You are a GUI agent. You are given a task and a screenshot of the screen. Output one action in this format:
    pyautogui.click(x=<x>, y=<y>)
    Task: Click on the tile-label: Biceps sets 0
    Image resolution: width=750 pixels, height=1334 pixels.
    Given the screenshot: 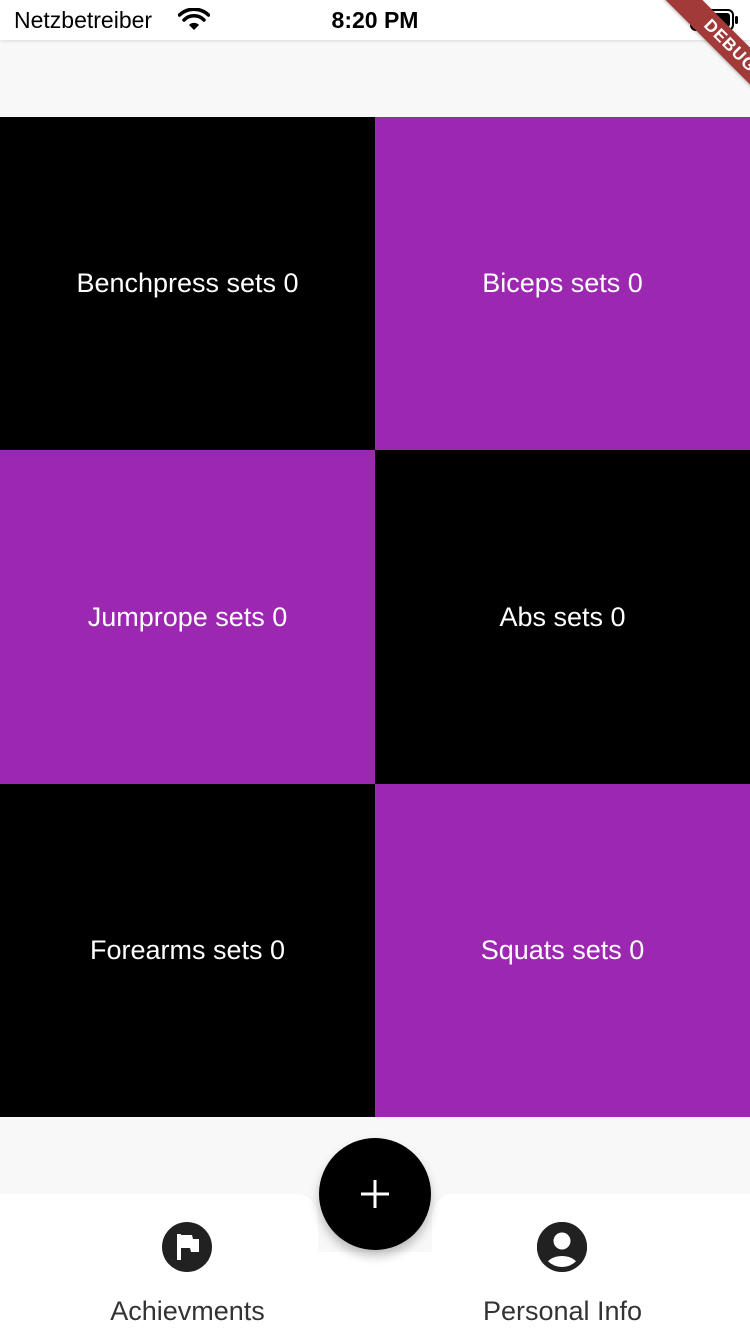 What is the action you would take?
    pyautogui.click(x=562, y=283)
    